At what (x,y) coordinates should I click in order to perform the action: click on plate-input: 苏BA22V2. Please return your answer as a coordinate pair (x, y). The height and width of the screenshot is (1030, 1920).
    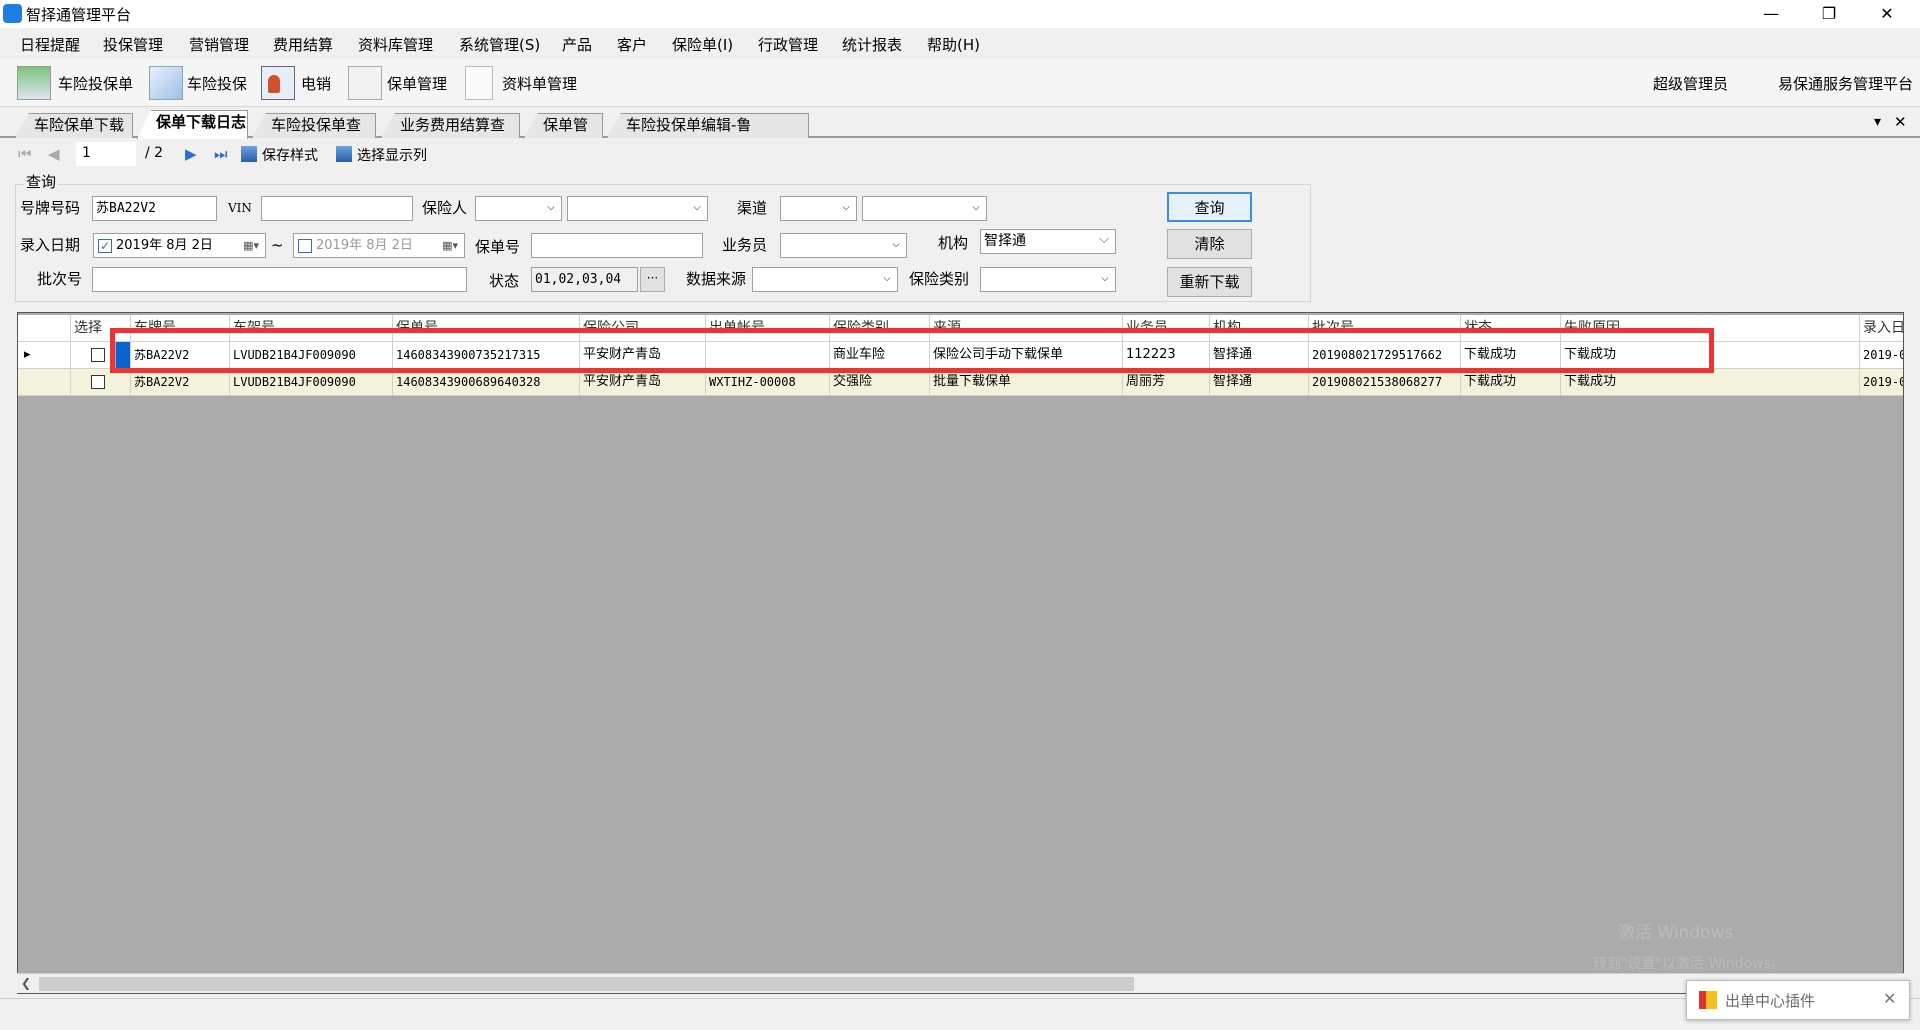
    Looking at the image, I should click on (154, 208).